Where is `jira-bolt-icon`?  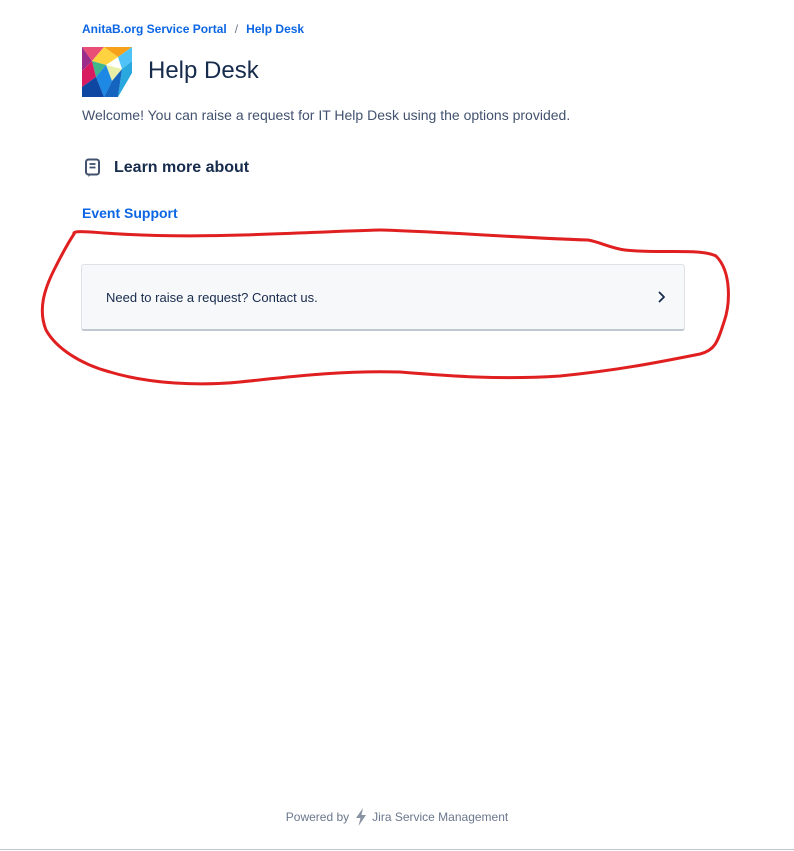
jira-bolt-icon is located at coordinates (361, 817).